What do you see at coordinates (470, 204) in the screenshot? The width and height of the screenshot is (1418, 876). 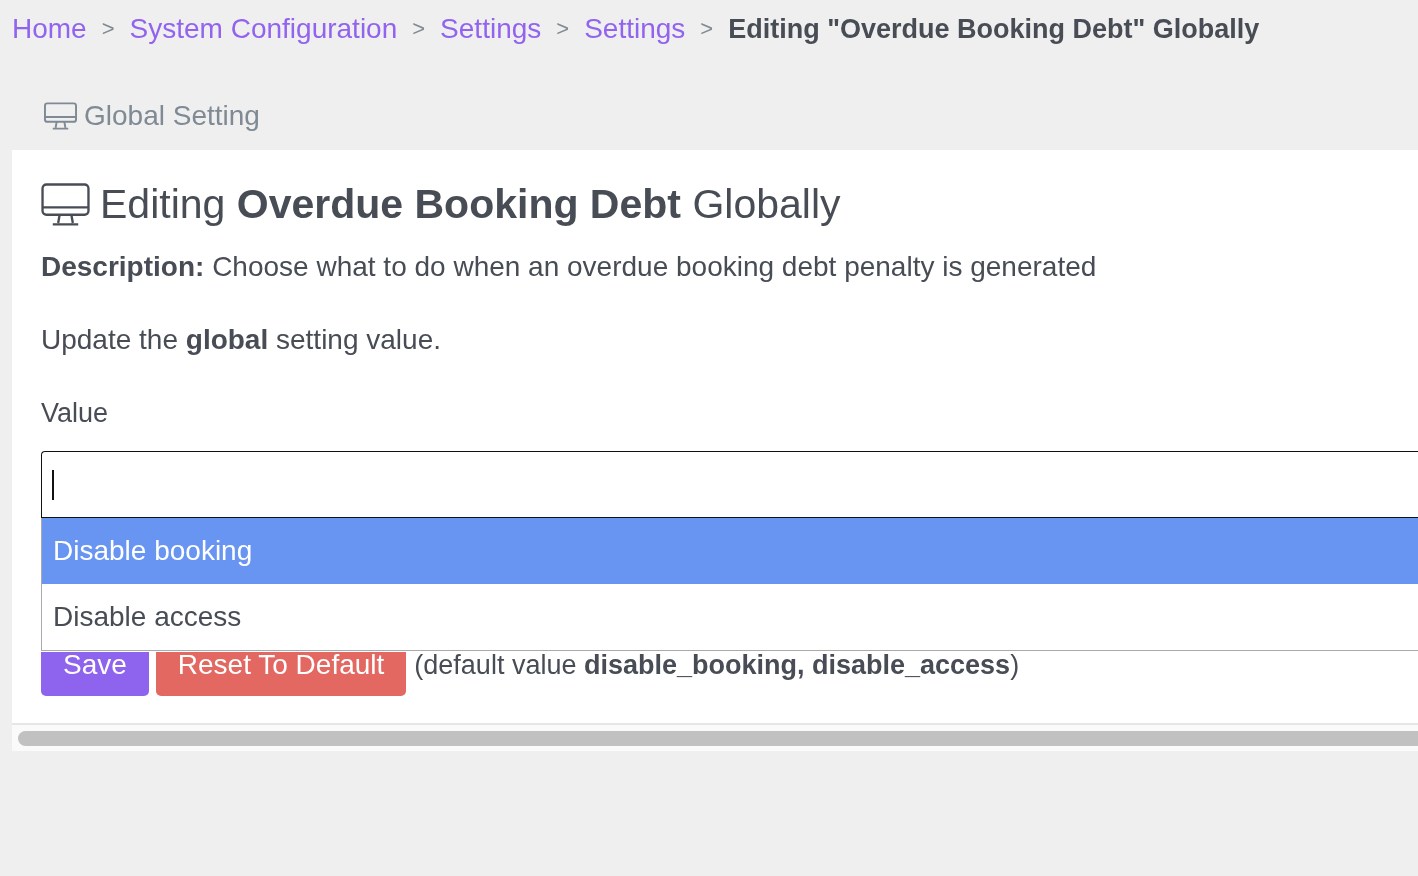 I see `page-title: Editing Overdue Booking Debt Globally` at bounding box center [470, 204].